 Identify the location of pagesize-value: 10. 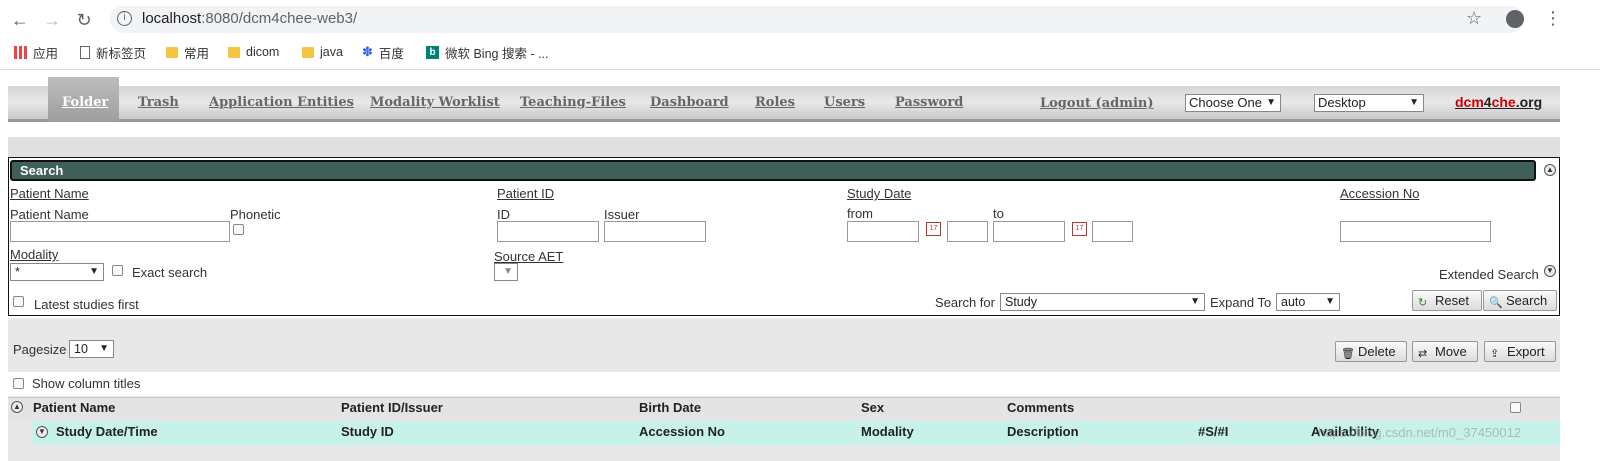
(81, 349).